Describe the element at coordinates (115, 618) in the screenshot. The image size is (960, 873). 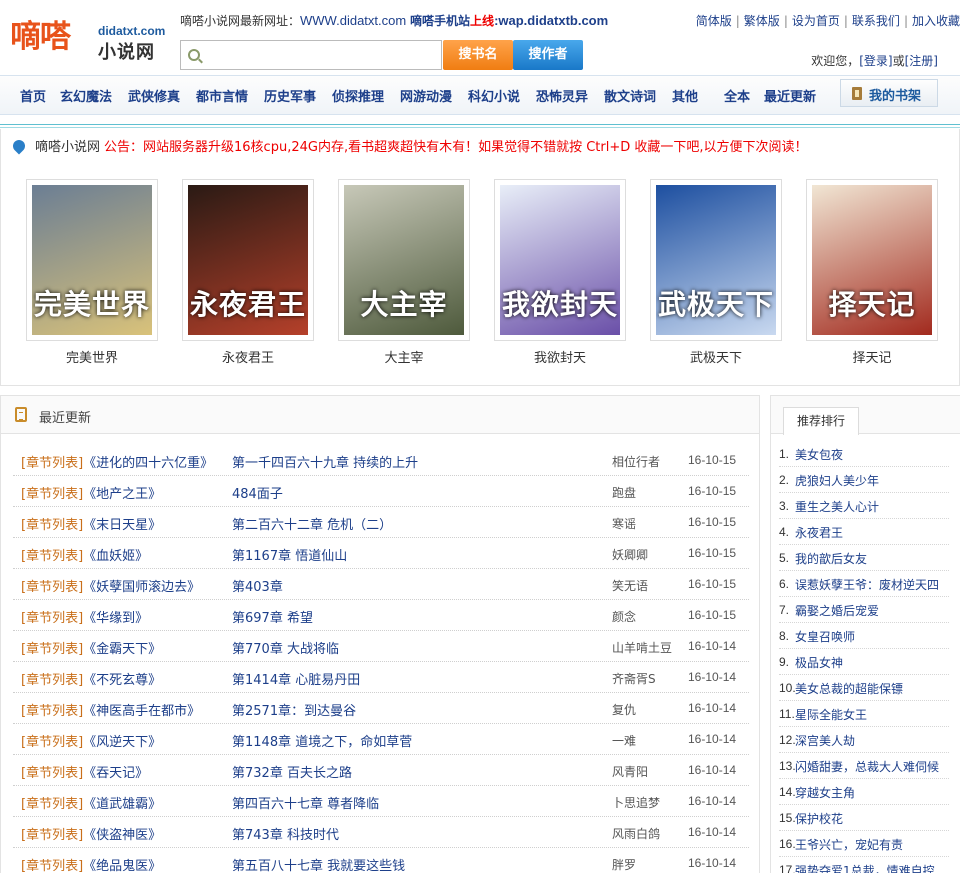
I see `book-title-link: 《华缘到》` at that location.